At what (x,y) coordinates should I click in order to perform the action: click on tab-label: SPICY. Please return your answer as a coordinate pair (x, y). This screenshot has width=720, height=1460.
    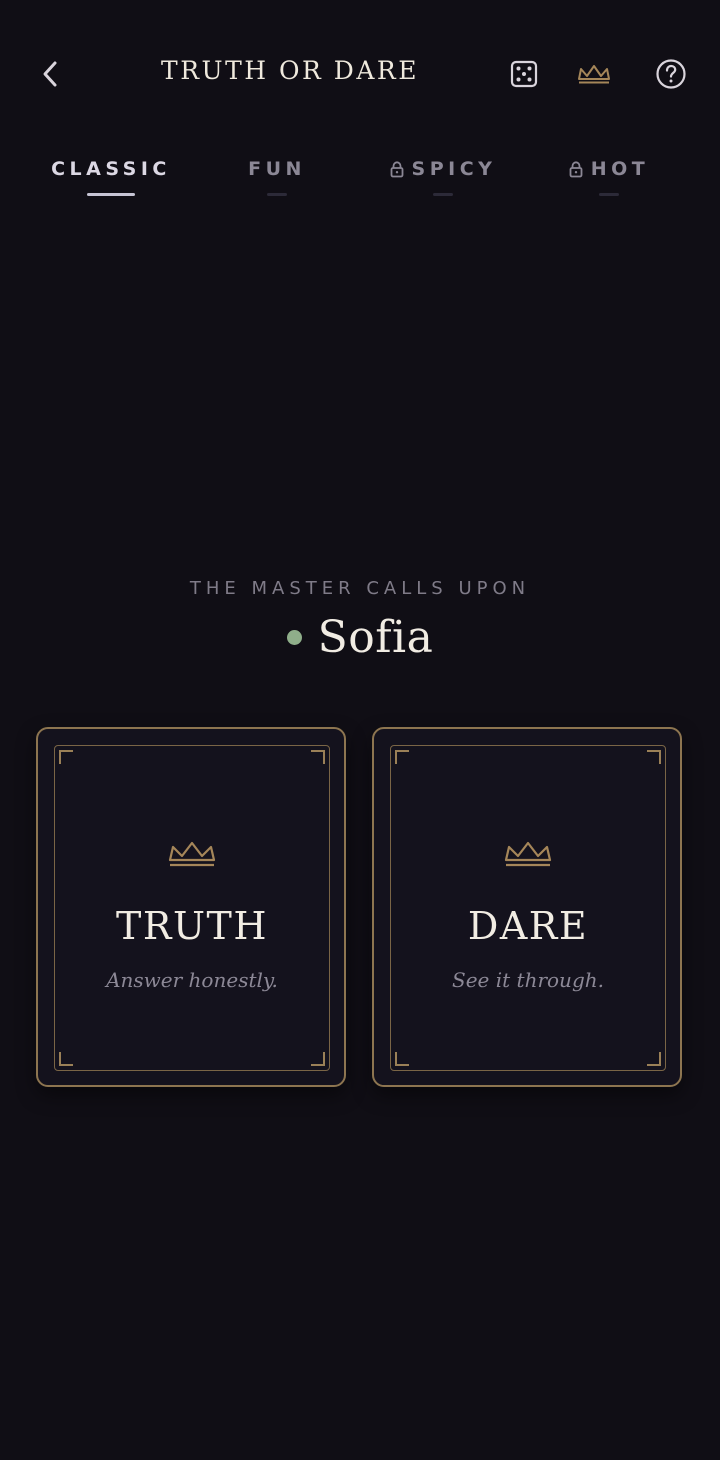
    Looking at the image, I should click on (443, 169).